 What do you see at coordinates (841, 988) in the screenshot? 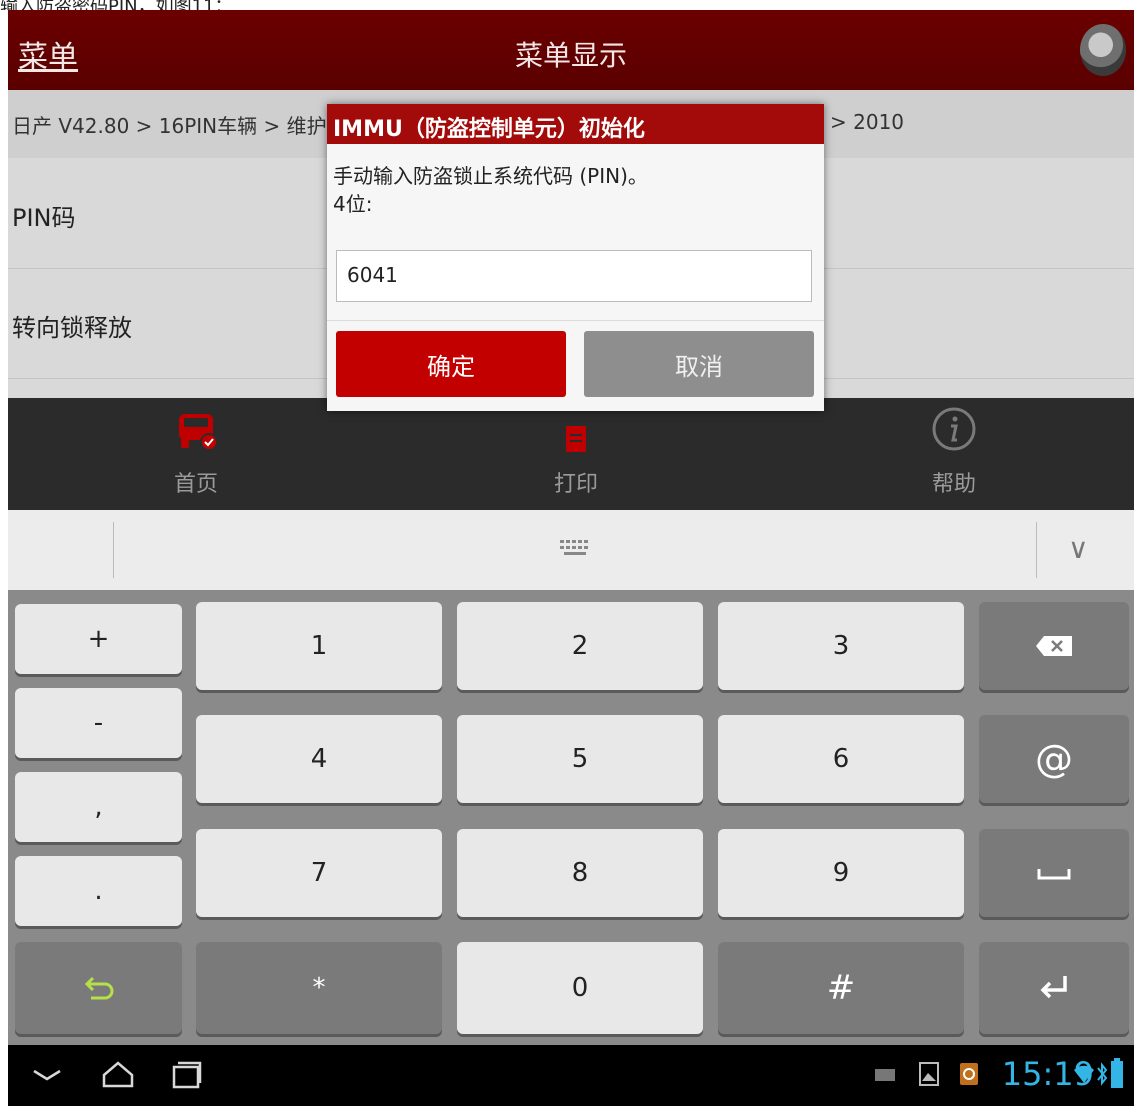
I see `key-hash: #` at bounding box center [841, 988].